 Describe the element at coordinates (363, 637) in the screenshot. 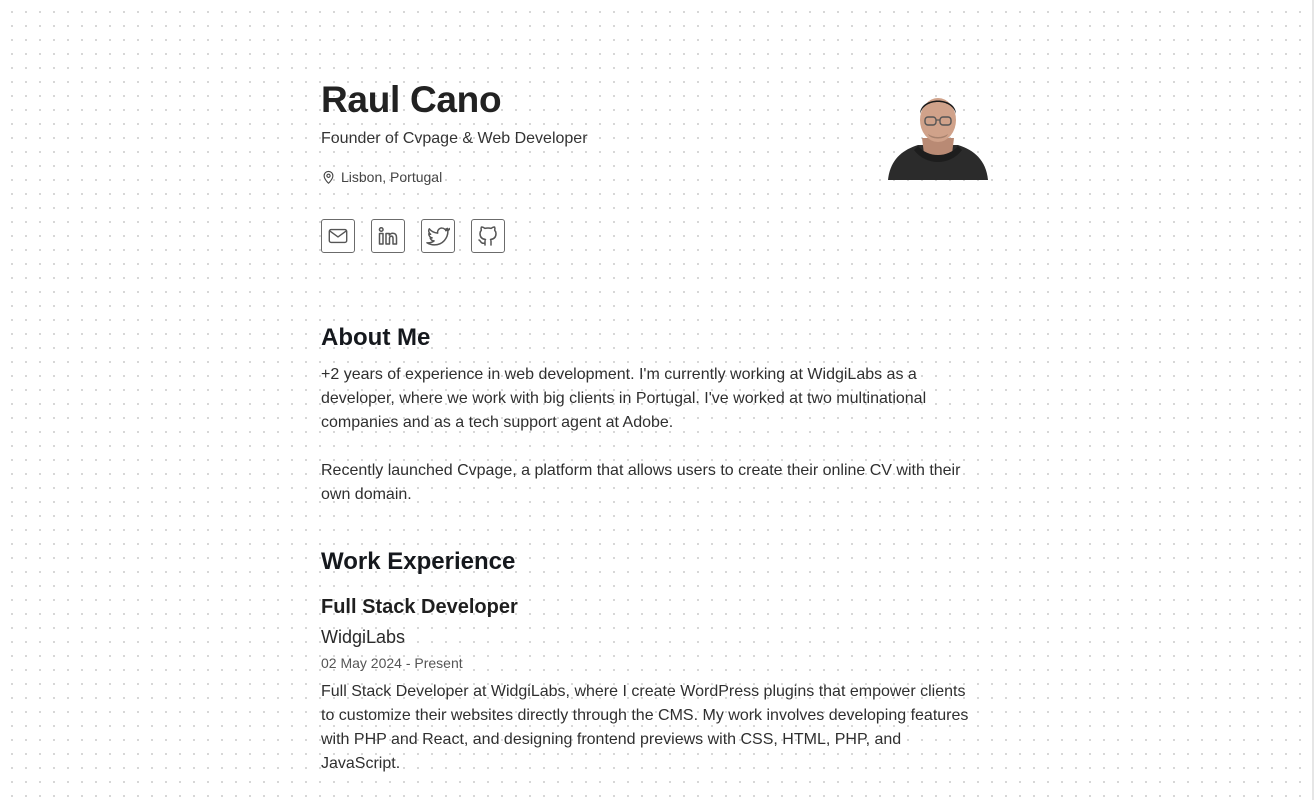

I see `job-company: WidgiLabs` at that location.